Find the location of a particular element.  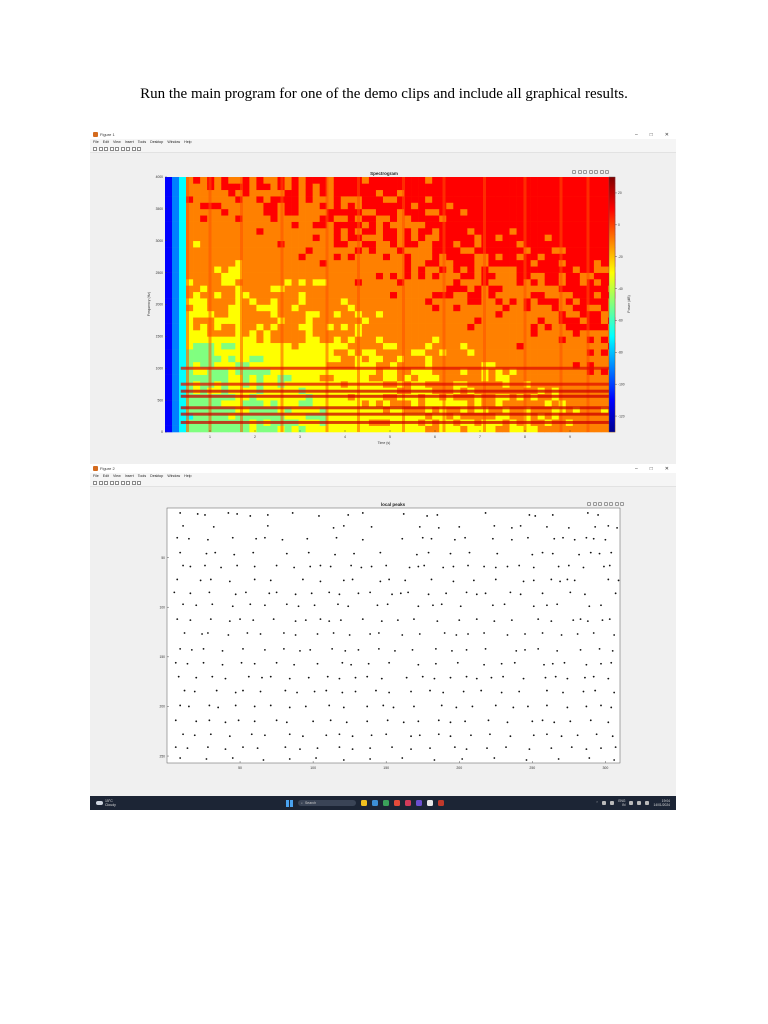

onedrive-icon is located at coordinates (604, 803).